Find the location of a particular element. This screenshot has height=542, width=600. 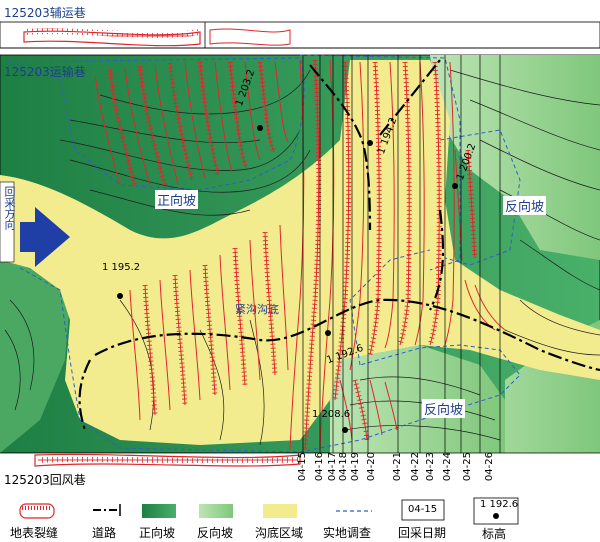

legend-reverse-swatch is located at coordinates (216, 511).